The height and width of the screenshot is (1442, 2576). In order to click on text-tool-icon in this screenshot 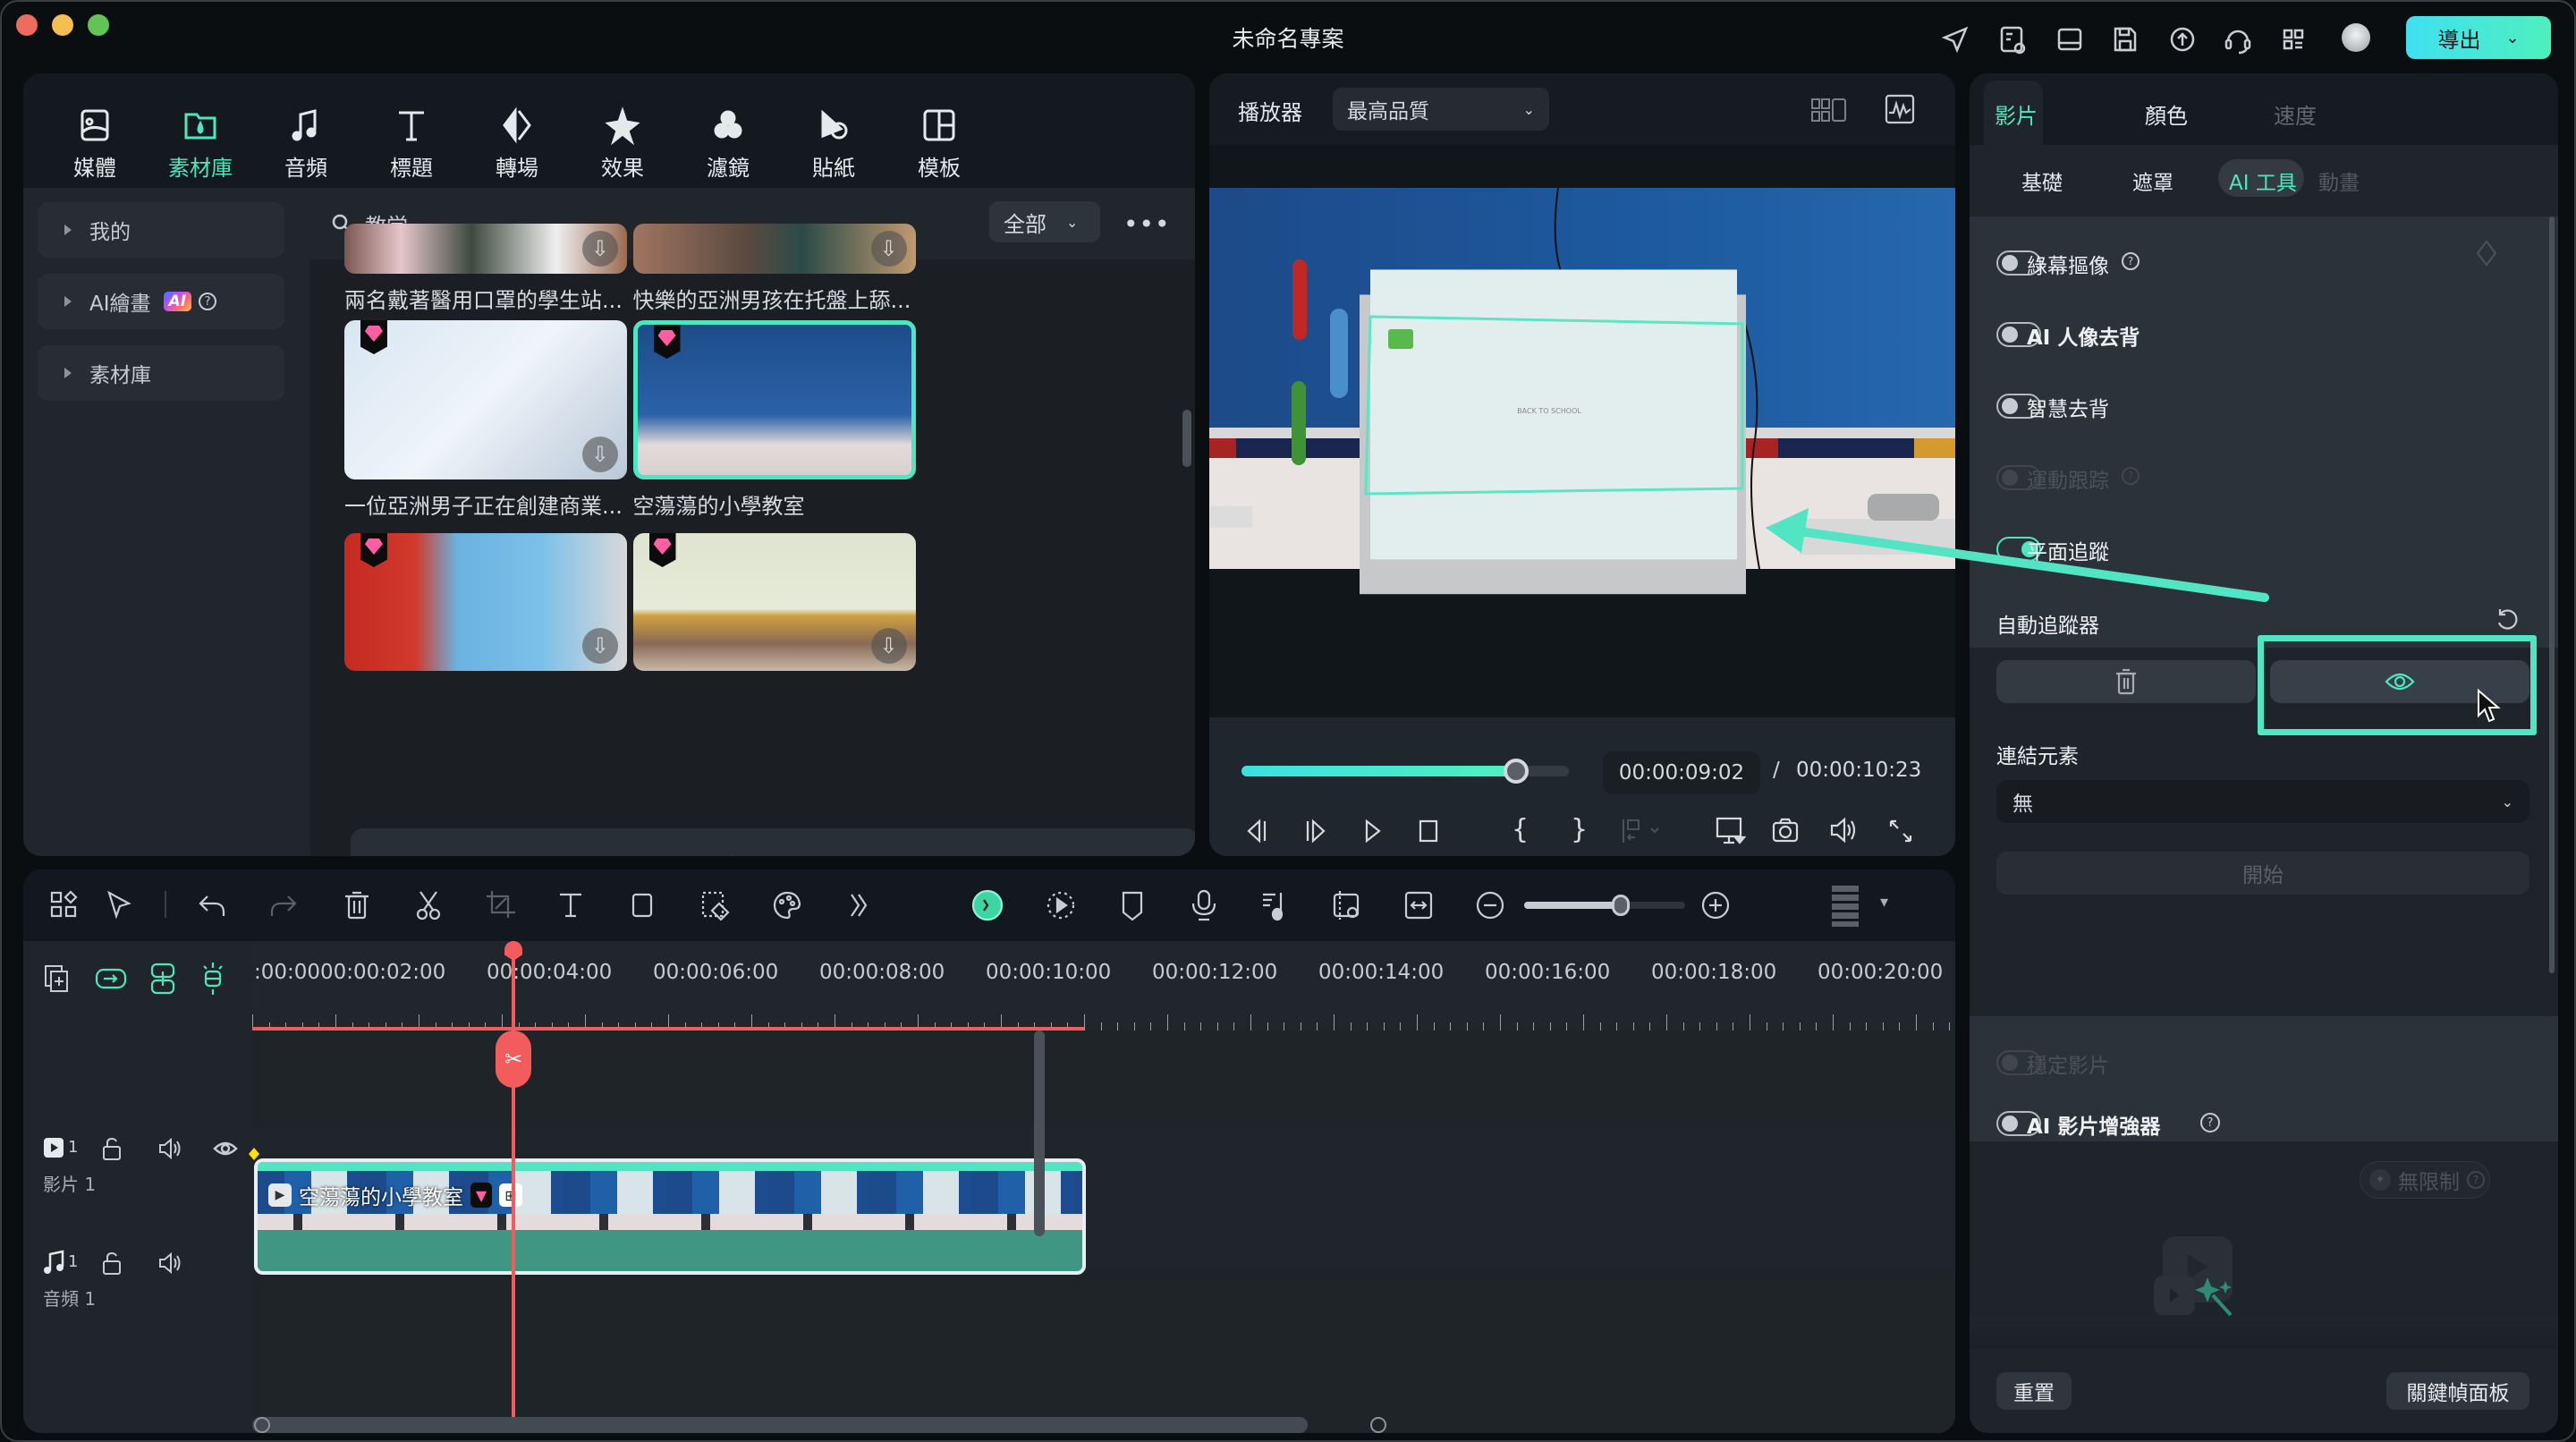, I will do `click(572, 905)`.